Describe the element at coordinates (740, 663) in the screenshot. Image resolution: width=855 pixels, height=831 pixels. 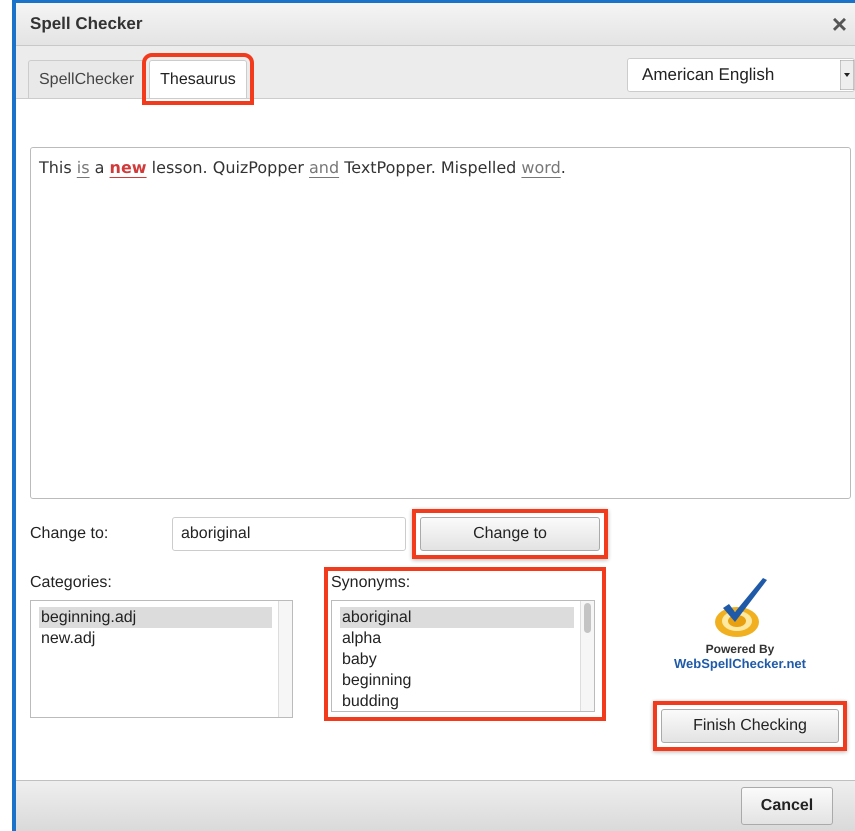
I see `logo-text: WebSpellChecker.net` at that location.